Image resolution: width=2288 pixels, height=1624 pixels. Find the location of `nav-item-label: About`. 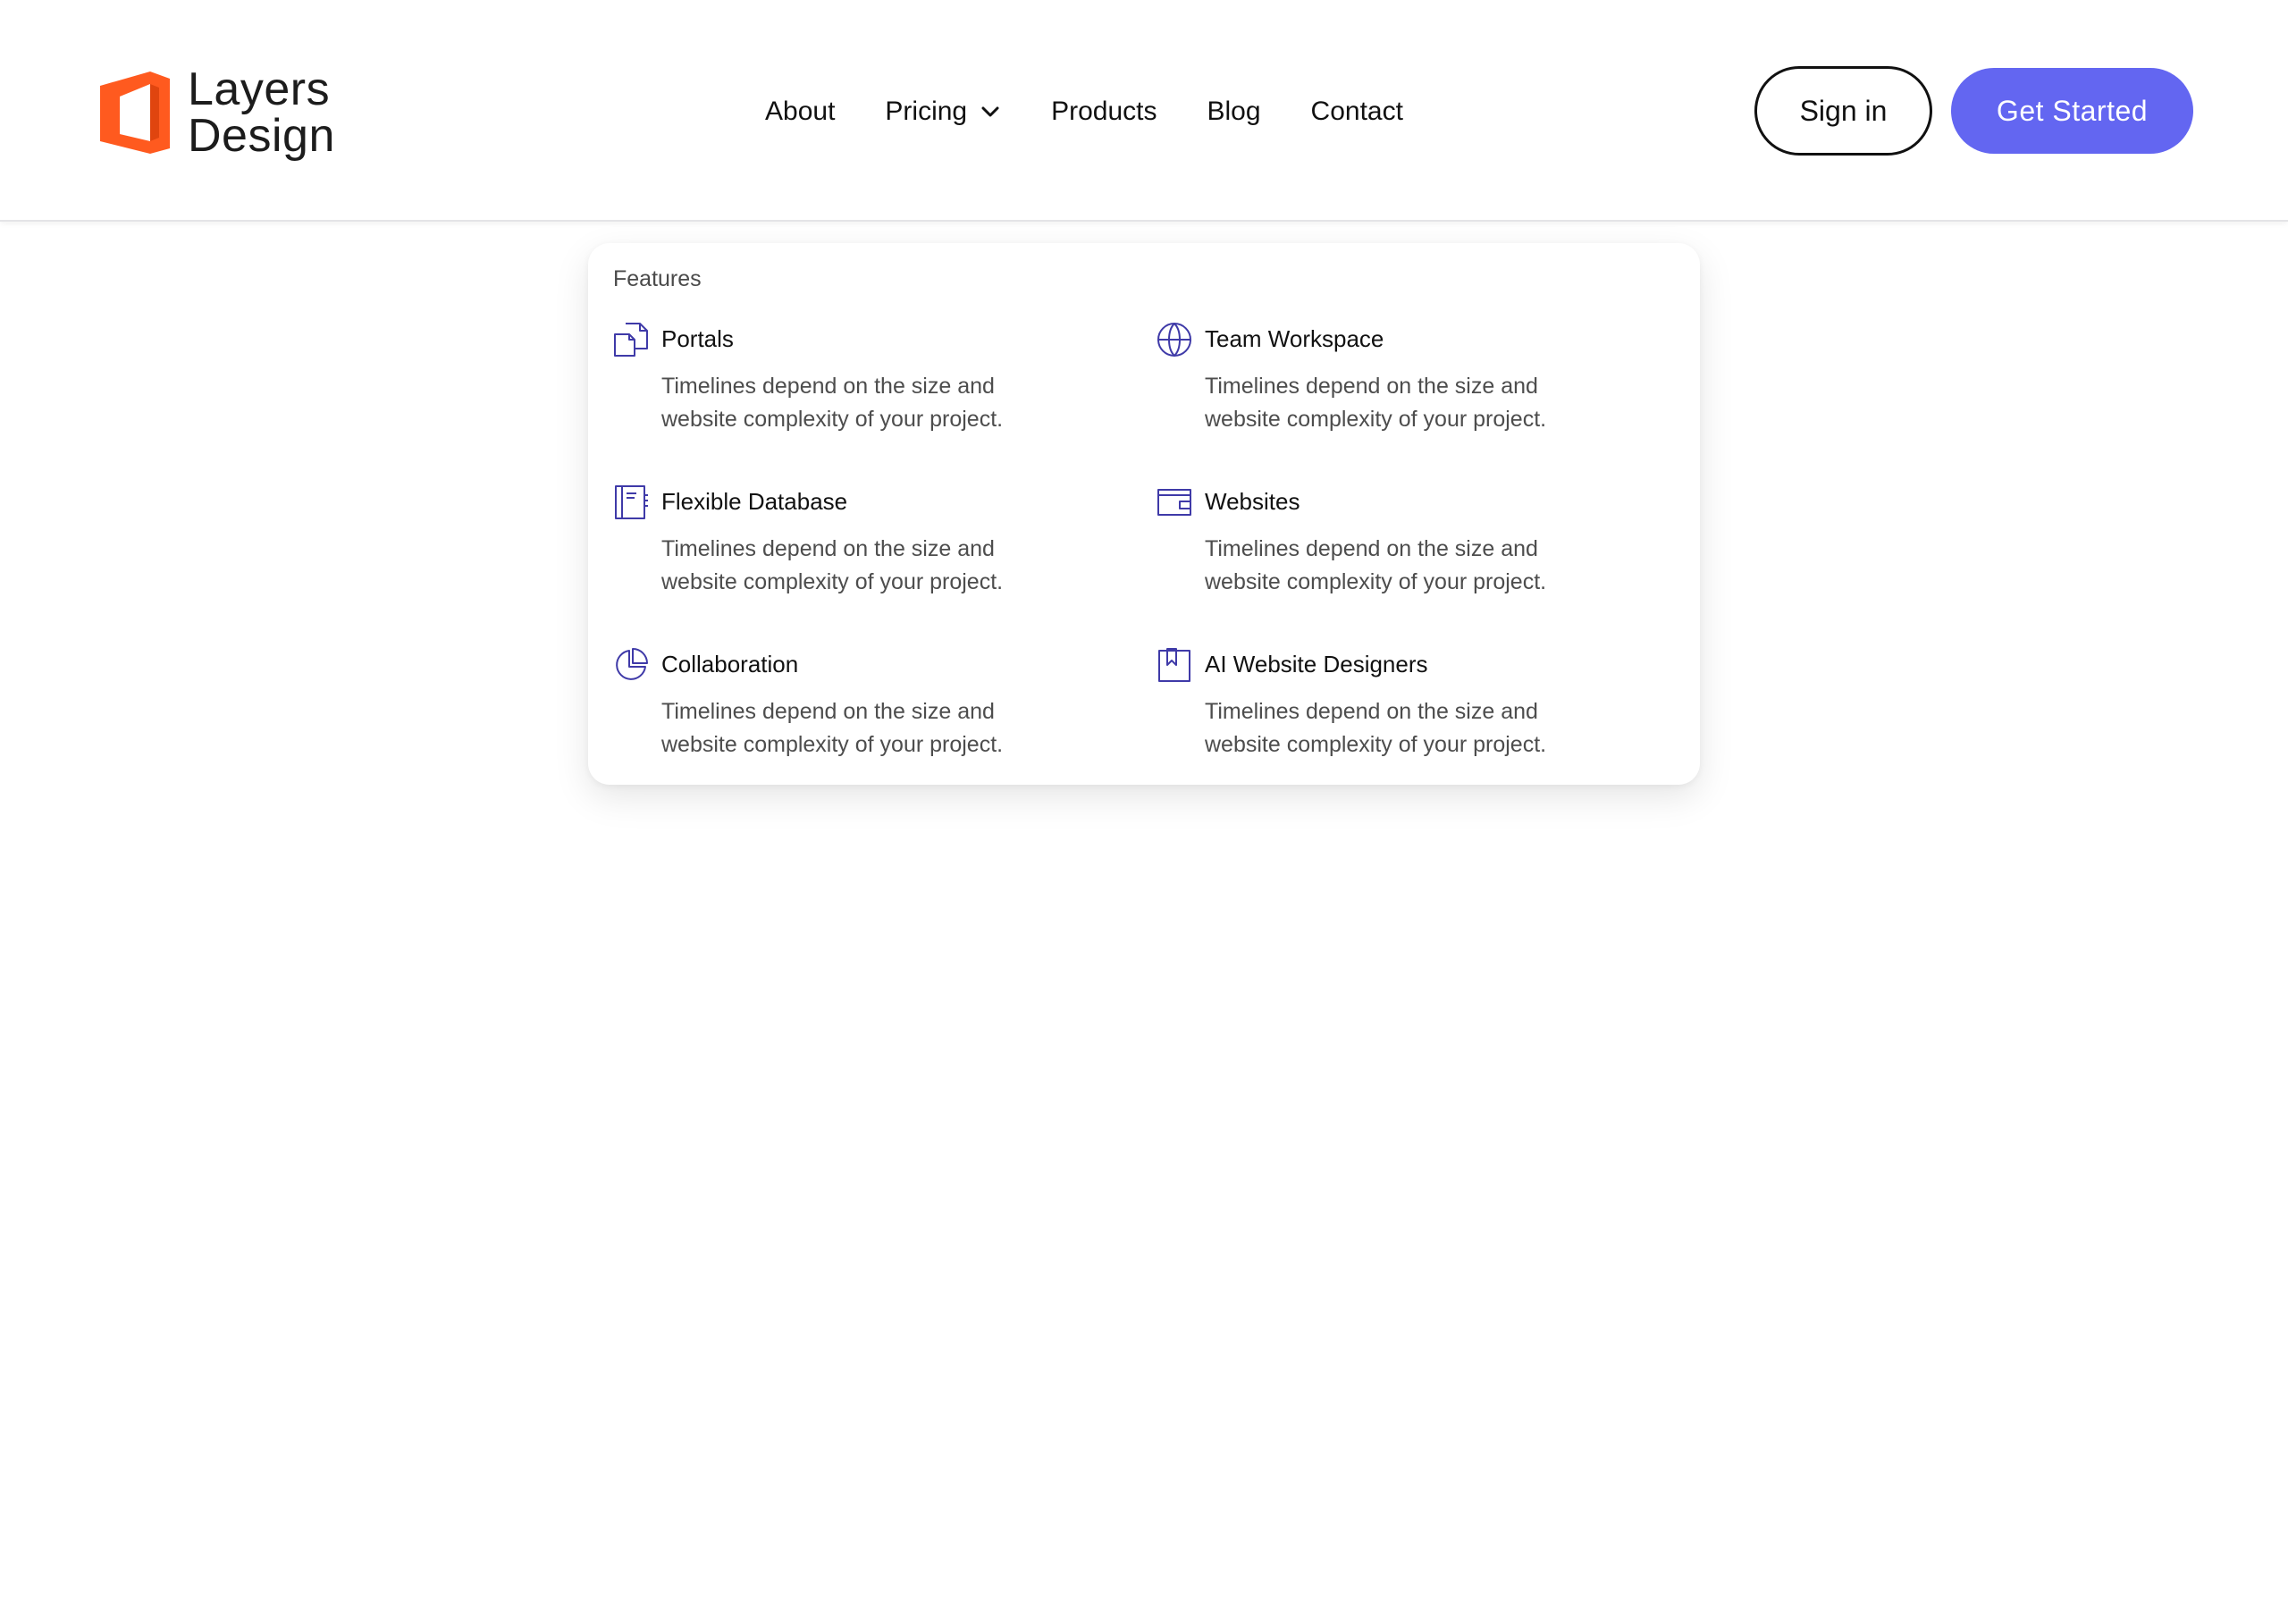

nav-item-label: About is located at coordinates (800, 112).